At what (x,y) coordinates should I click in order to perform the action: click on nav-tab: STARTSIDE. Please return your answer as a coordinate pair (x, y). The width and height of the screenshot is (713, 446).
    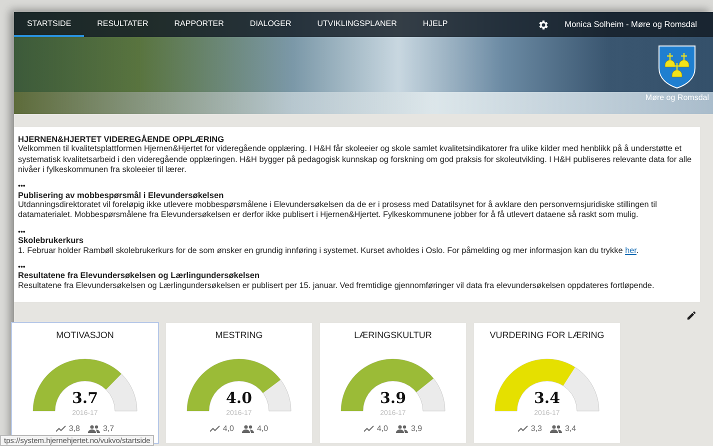
    Looking at the image, I should click on (49, 24).